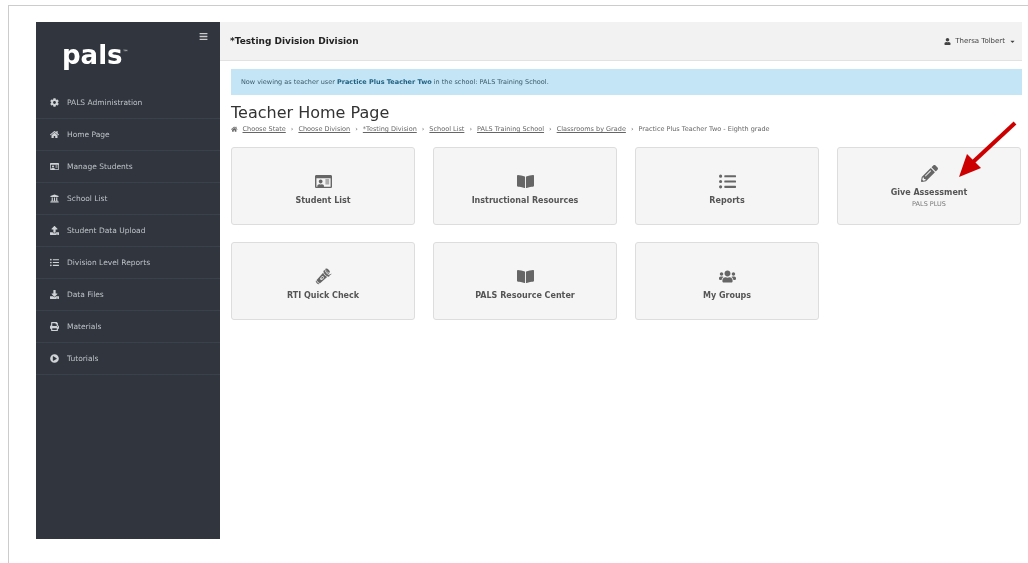  What do you see at coordinates (54, 358) in the screenshot?
I see `play-icon` at bounding box center [54, 358].